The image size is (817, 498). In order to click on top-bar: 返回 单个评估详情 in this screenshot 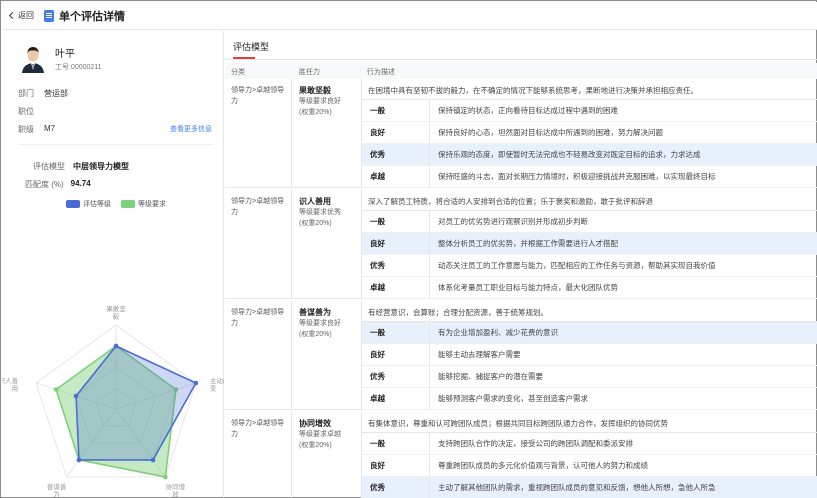, I will do `click(409, 16)`.